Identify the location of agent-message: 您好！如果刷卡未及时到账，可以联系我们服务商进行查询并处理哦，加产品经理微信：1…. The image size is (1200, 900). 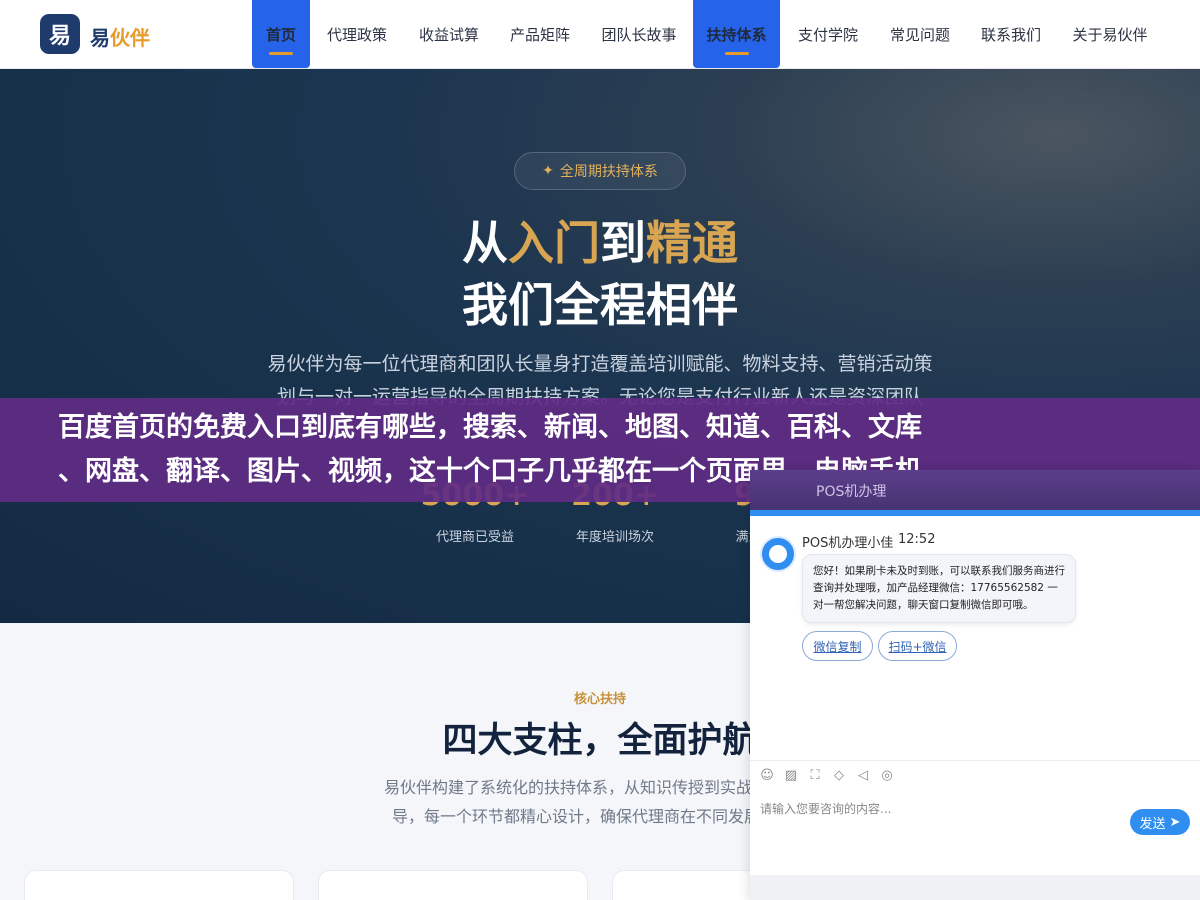
(939, 588).